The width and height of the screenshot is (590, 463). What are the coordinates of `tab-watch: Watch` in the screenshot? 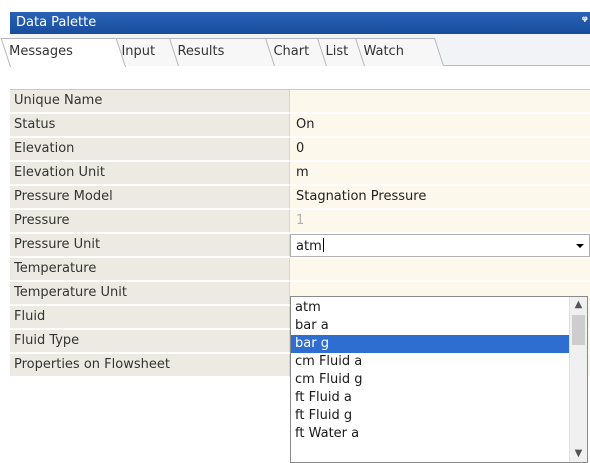 It's located at (399, 52).